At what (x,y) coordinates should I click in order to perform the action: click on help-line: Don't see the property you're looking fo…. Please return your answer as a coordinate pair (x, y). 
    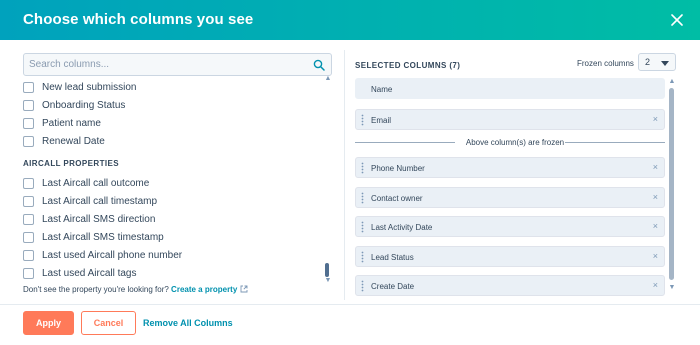
    Looking at the image, I should click on (135, 289).